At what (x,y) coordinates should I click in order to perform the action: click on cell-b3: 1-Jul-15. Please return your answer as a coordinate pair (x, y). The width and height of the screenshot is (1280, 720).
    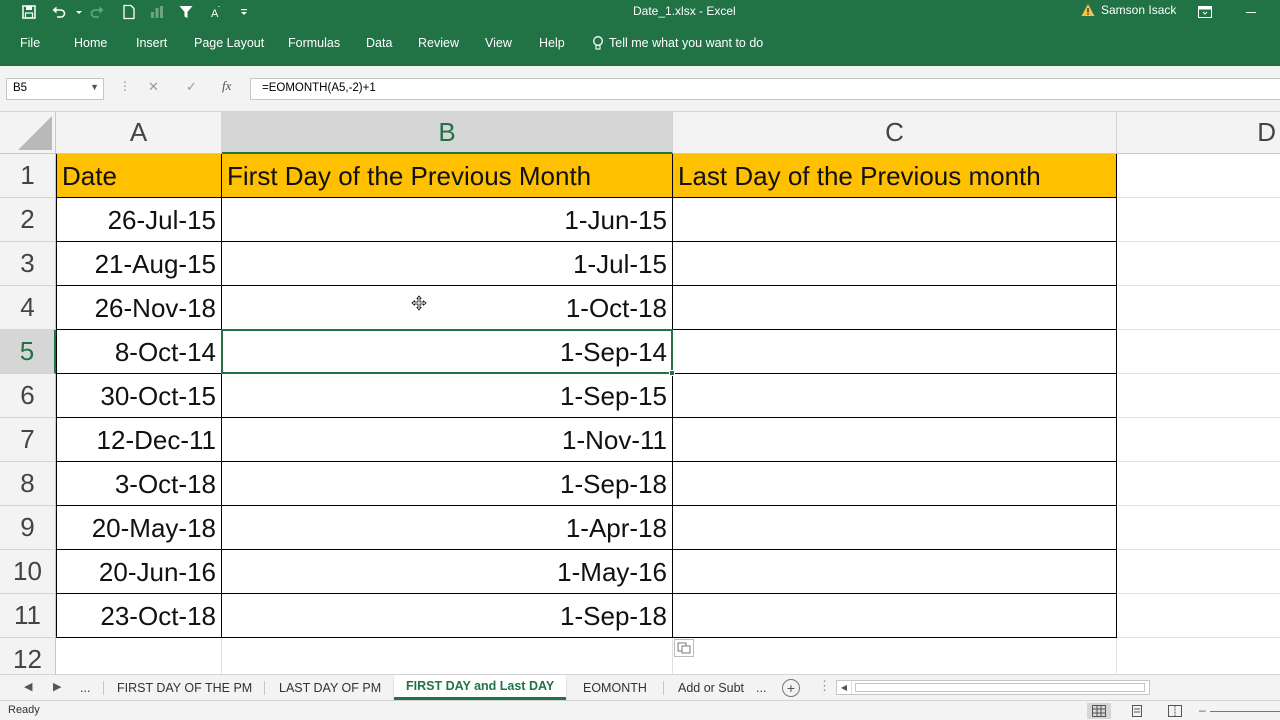
    Looking at the image, I should click on (447, 264).